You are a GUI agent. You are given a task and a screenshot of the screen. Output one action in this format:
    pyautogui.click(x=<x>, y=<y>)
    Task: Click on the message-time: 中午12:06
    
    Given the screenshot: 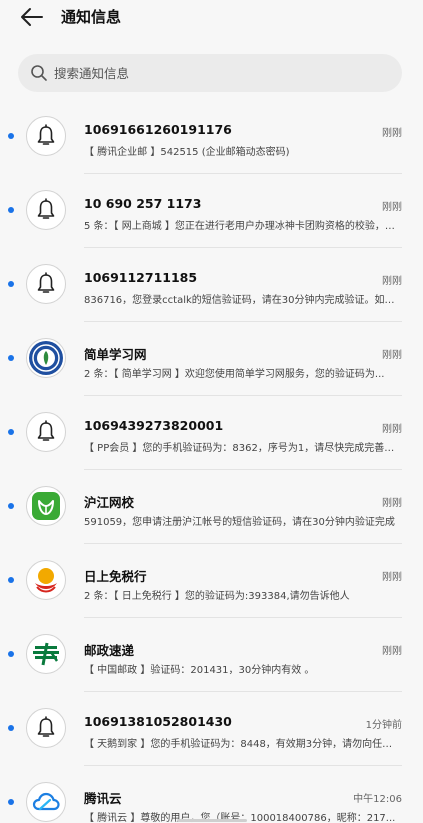 What is the action you would take?
    pyautogui.click(x=377, y=799)
    